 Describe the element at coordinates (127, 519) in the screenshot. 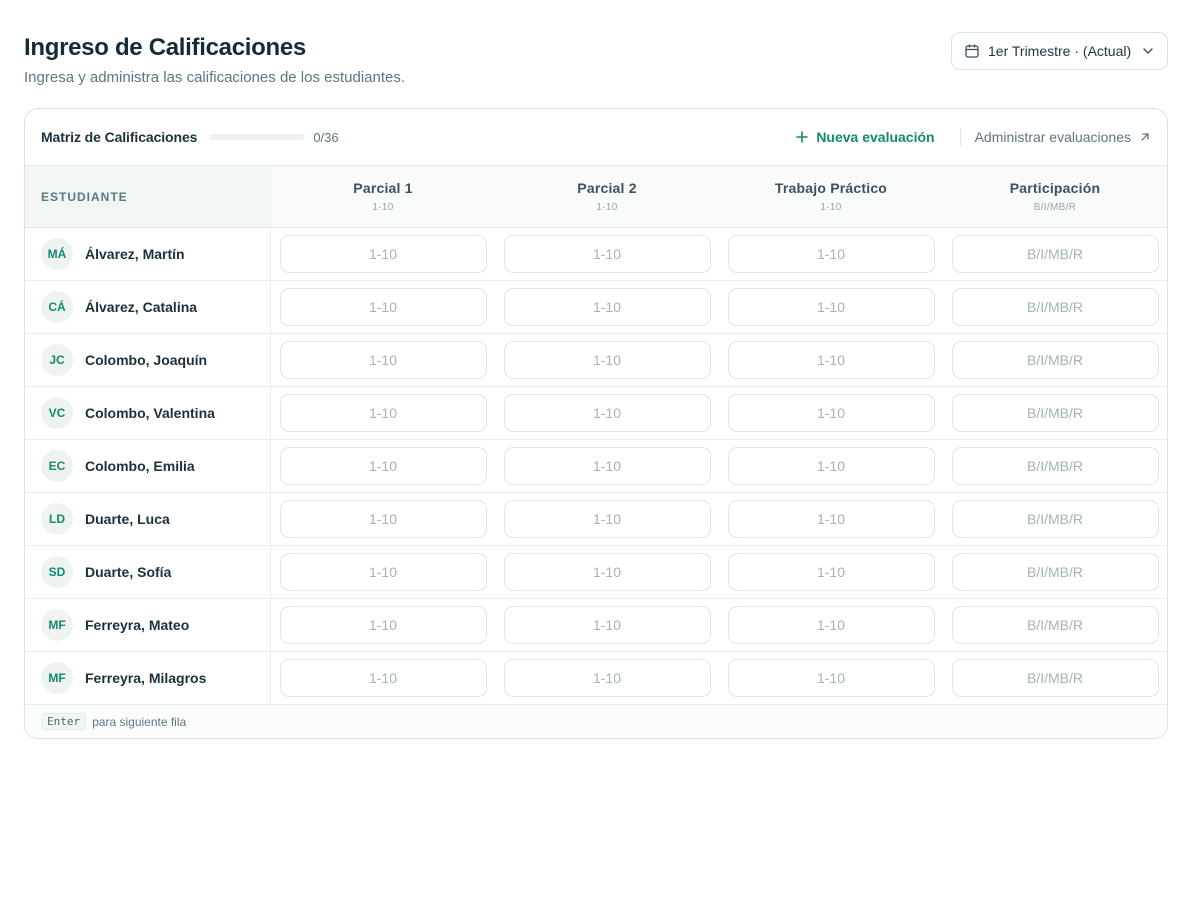

I see `student-name: Duarte, Luca` at that location.